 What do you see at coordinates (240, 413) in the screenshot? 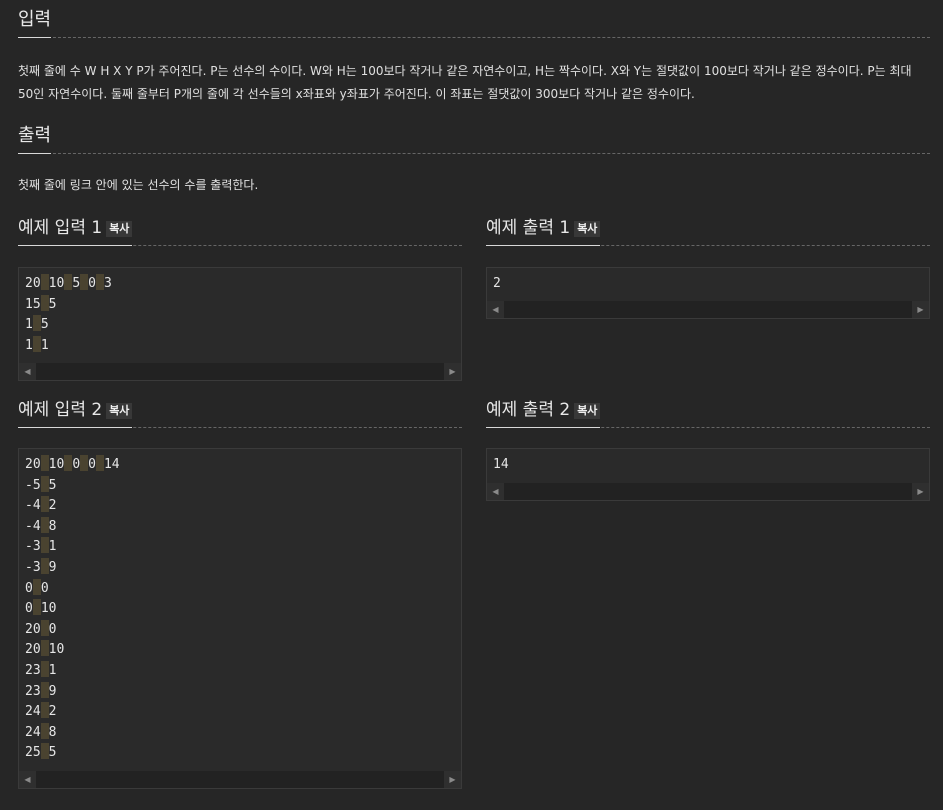
I see `example-input-2-header: 예제 입력 2 복사` at bounding box center [240, 413].